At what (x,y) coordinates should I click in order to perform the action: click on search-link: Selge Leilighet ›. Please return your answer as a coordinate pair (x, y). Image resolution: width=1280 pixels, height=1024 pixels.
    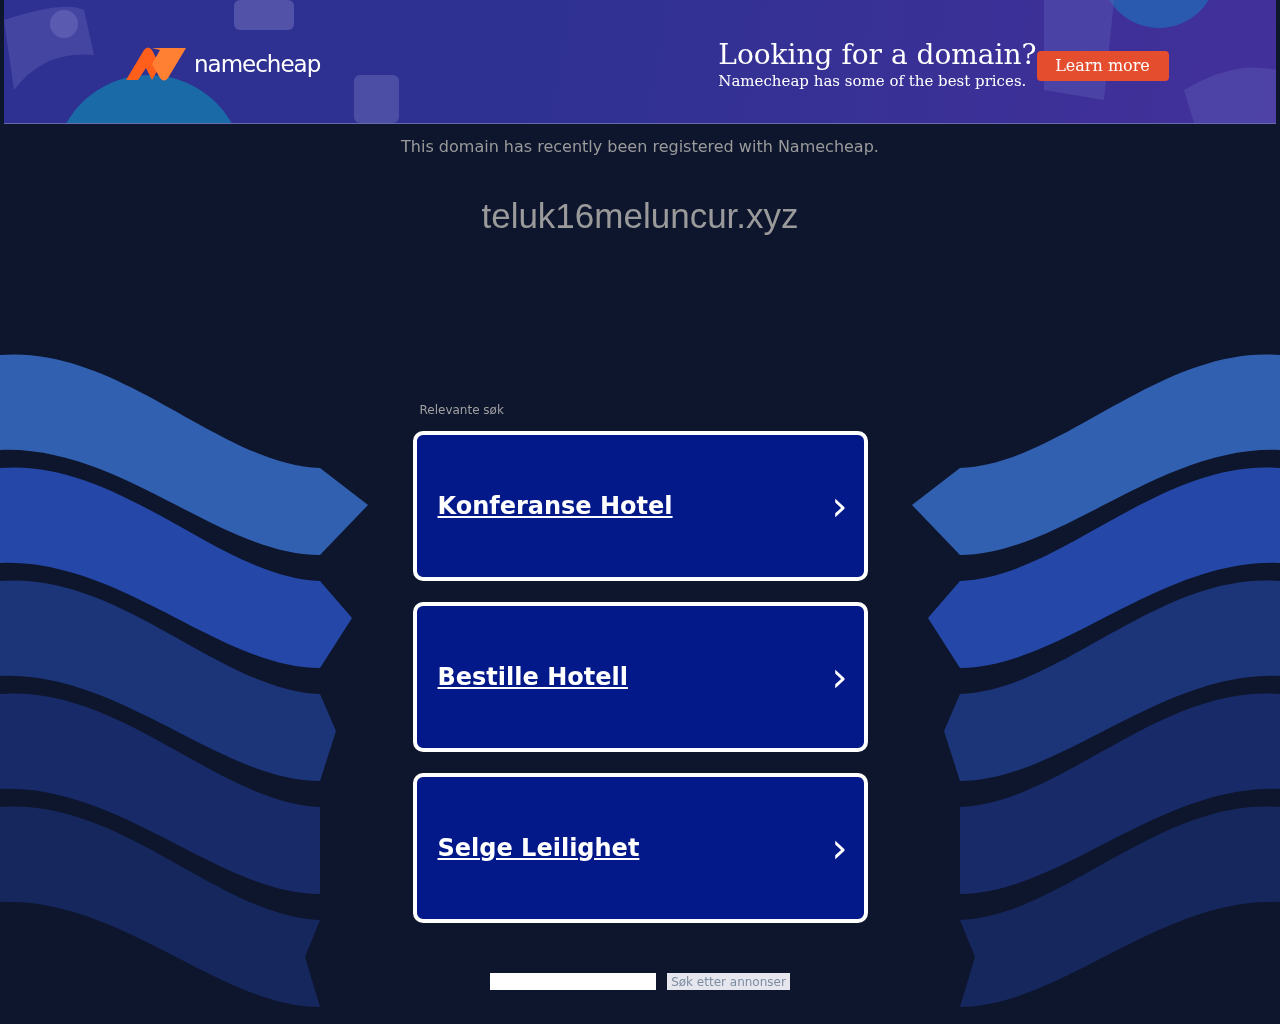
    Looking at the image, I should click on (640, 848).